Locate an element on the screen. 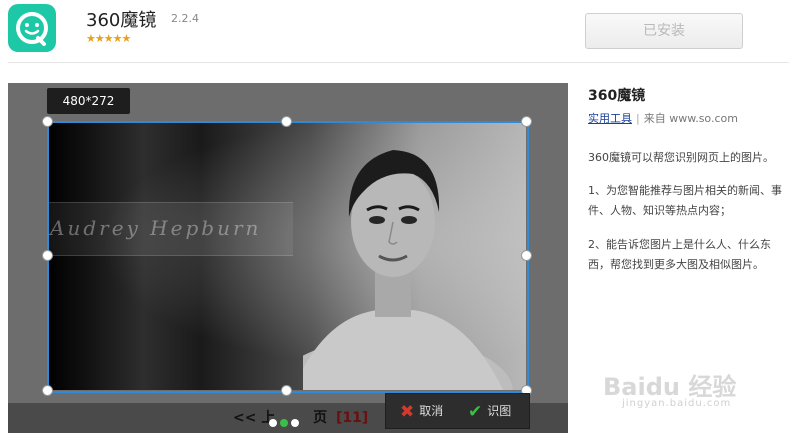 The width and height of the screenshot is (789, 438). info-feature-2: 2、能告诉您图片上是什么人、什么东西，帮您找到更多大图及相似图片。 is located at coordinates (679, 254).